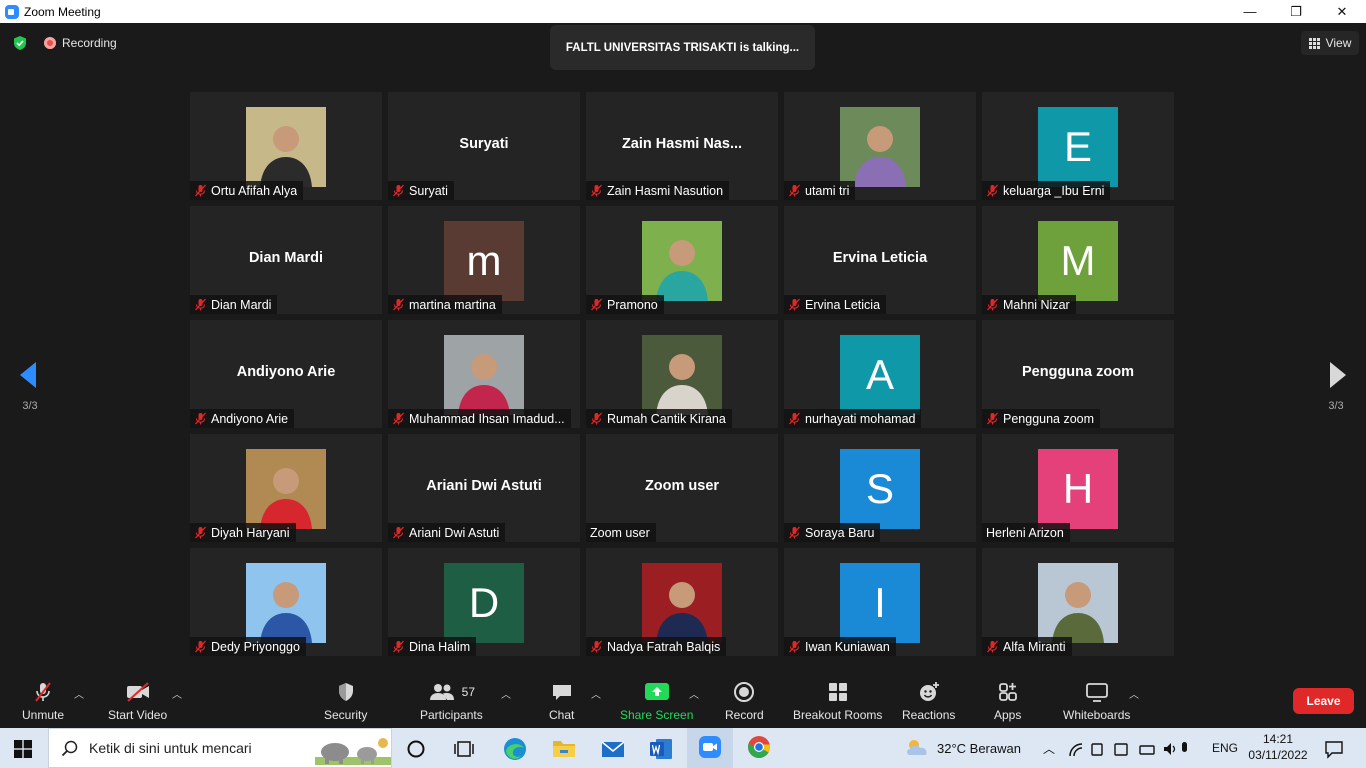 The height and width of the screenshot is (768, 1366). I want to click on participant-tile: Rumah Cantik Kirana, so click(682, 374).